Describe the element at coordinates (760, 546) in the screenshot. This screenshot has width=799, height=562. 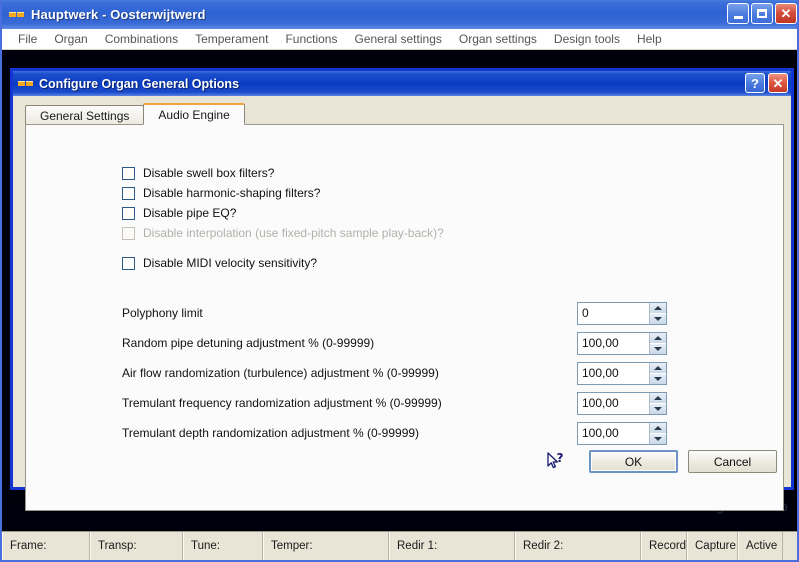
I see `status-cell-active: Active` at that location.